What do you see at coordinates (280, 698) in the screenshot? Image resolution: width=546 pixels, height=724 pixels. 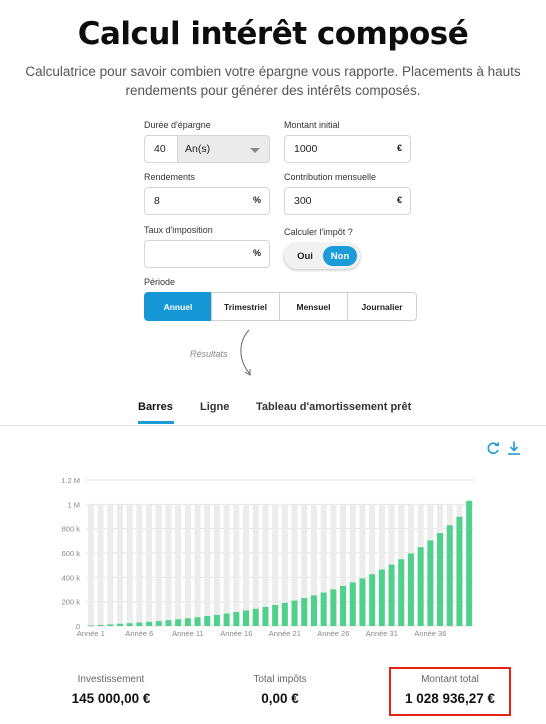 I see `total-impots-value: 0,00 €` at bounding box center [280, 698].